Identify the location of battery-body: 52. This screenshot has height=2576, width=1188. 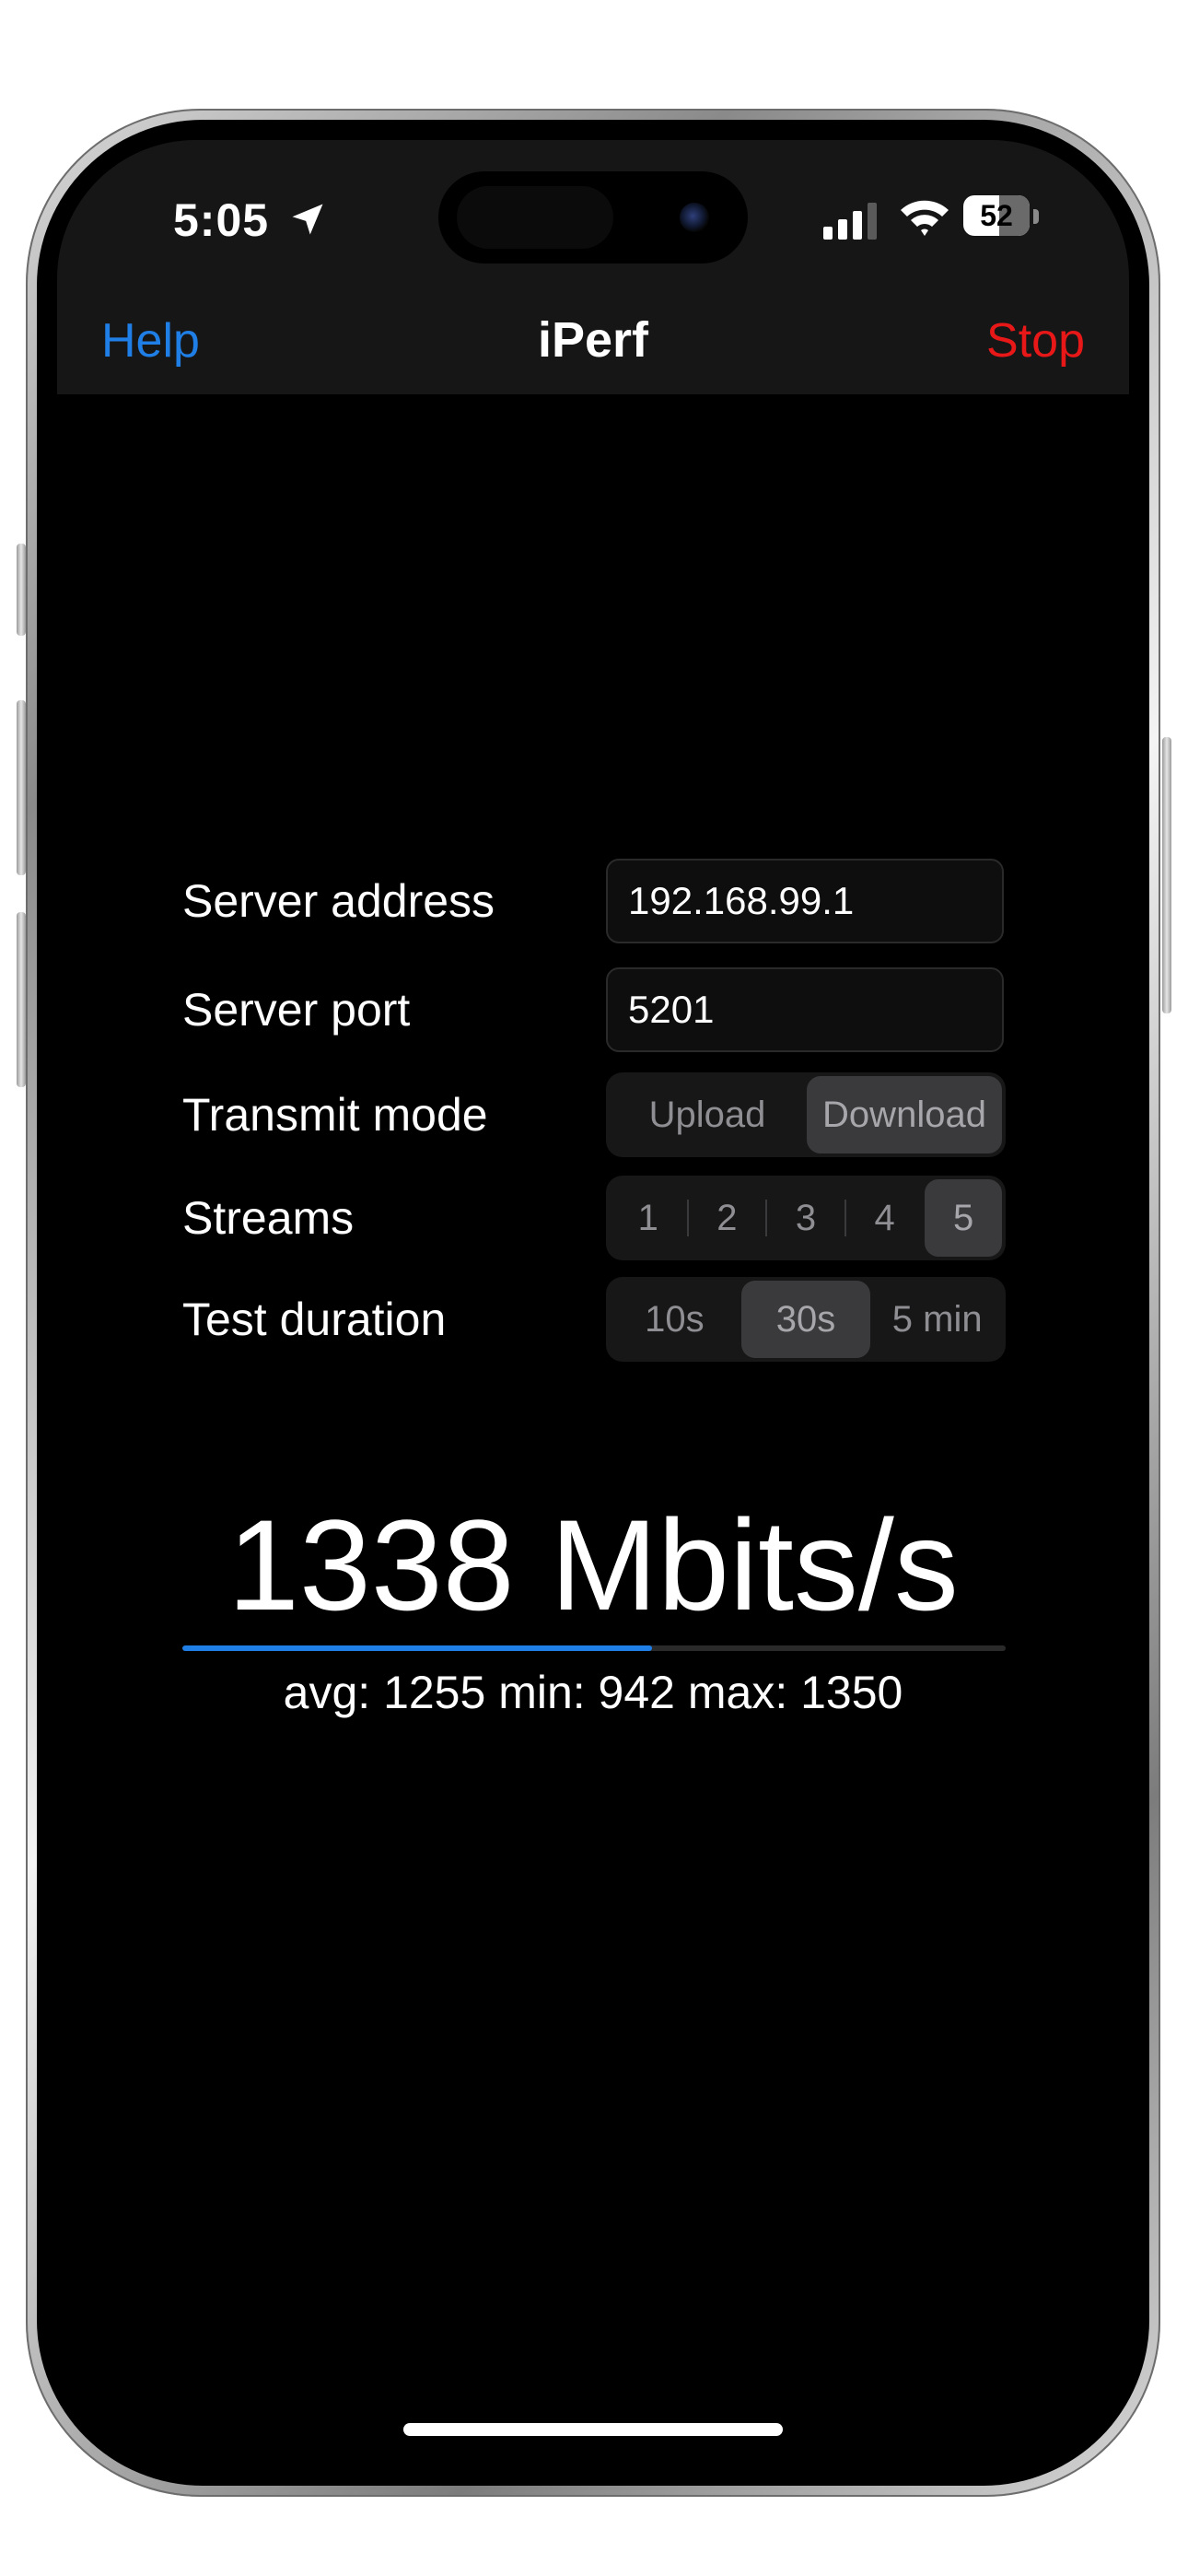
(996, 215).